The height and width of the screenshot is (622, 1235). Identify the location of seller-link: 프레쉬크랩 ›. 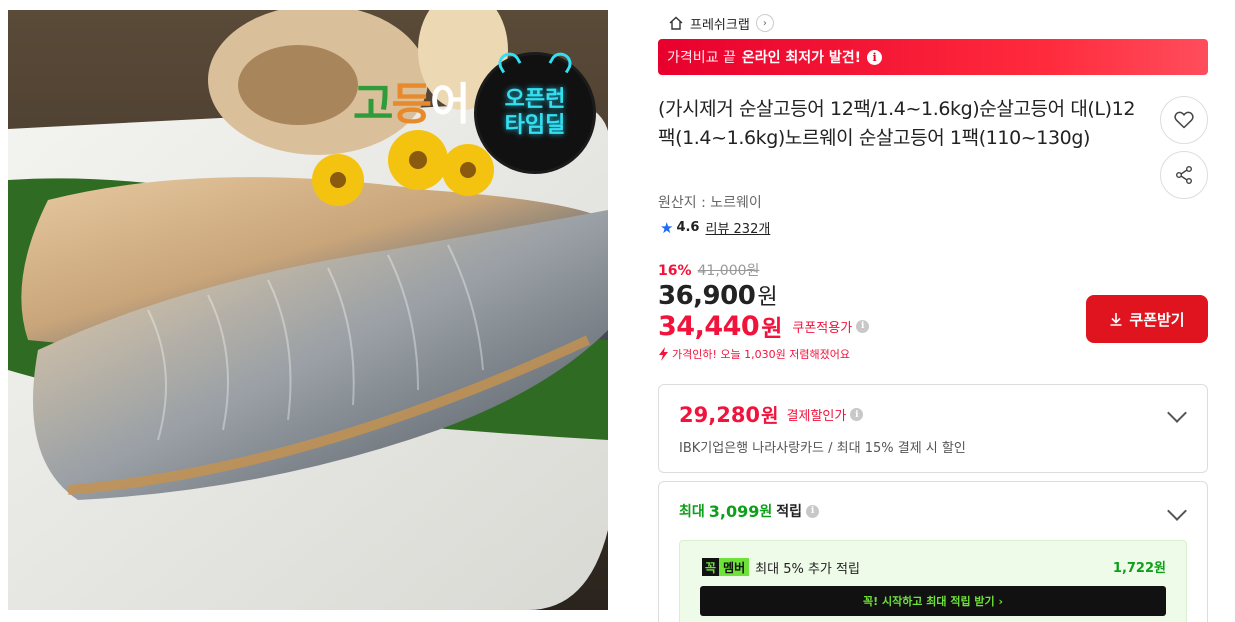
(721, 23).